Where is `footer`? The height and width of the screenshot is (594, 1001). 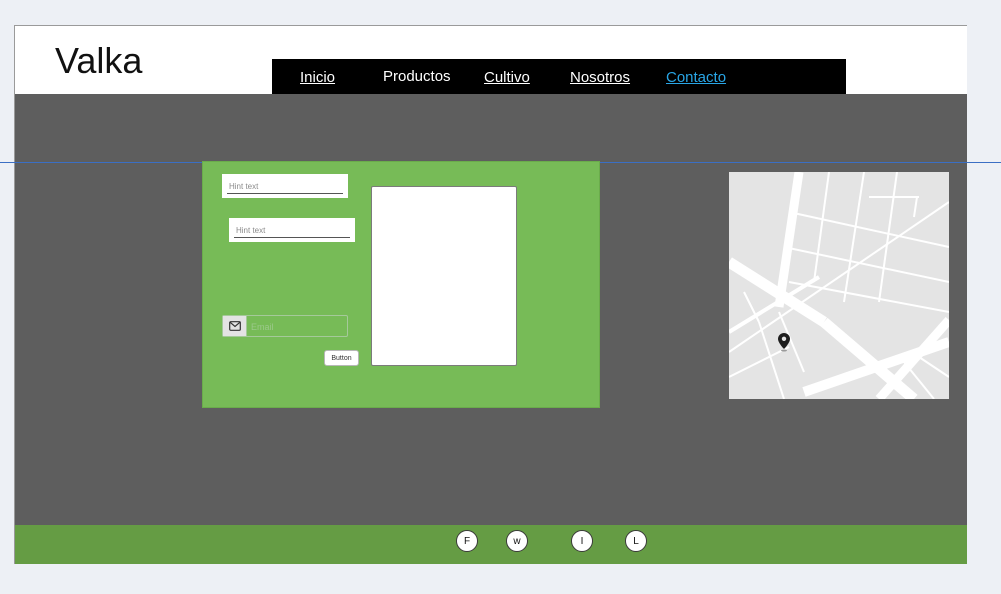
footer is located at coordinates (491, 544).